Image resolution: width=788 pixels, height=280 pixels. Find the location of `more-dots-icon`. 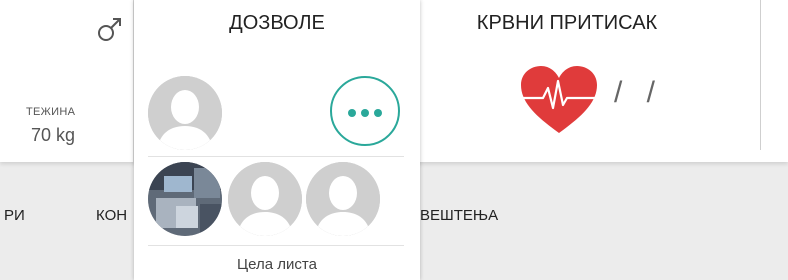

more-dots-icon is located at coordinates (352, 113).